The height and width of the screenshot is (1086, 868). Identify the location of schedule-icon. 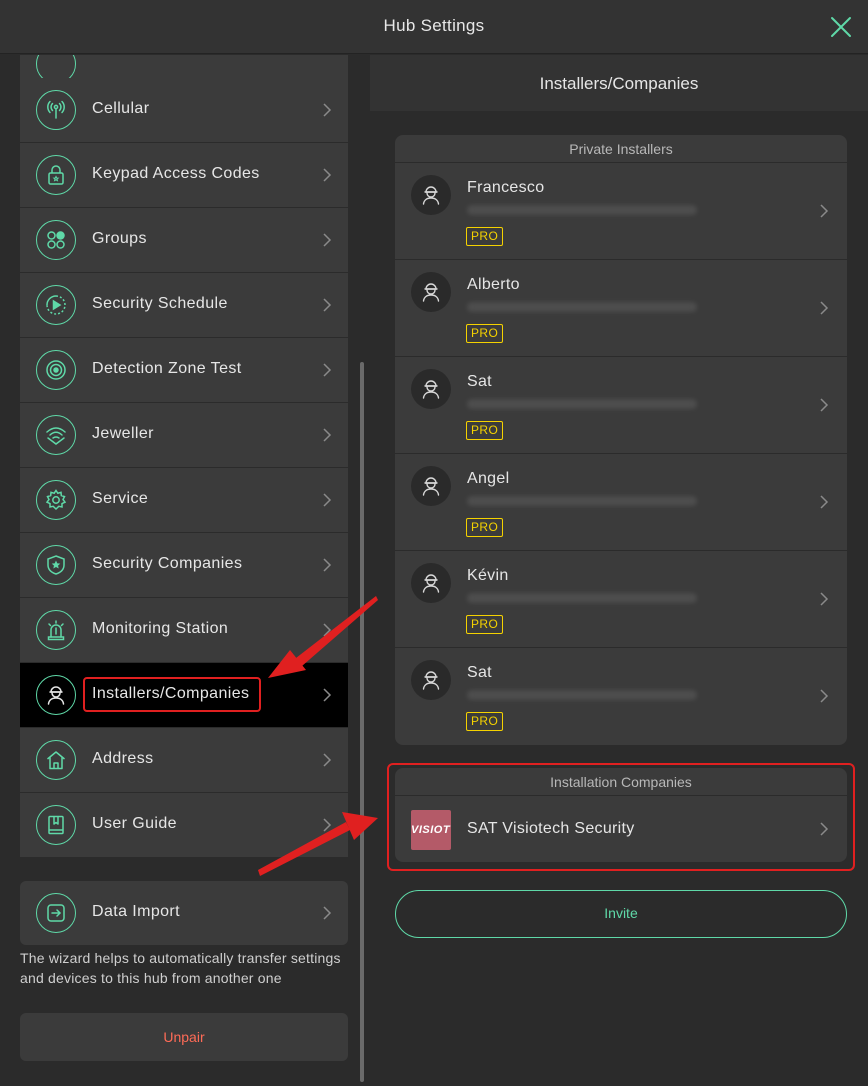
(56, 305).